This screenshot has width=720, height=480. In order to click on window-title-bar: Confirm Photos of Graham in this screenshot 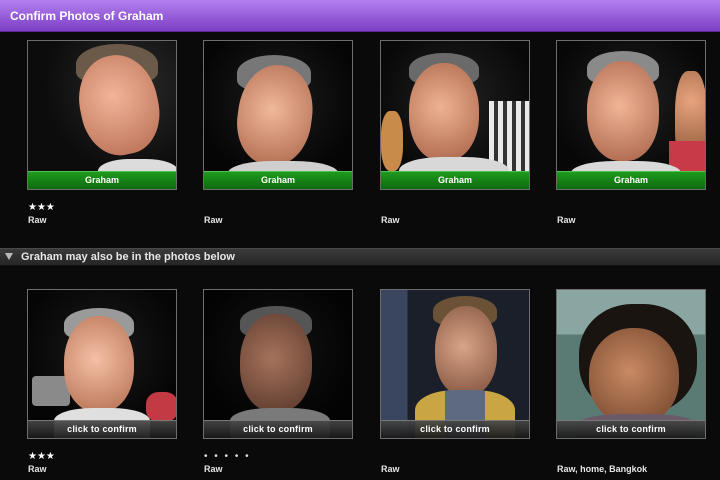, I will do `click(360, 16)`.